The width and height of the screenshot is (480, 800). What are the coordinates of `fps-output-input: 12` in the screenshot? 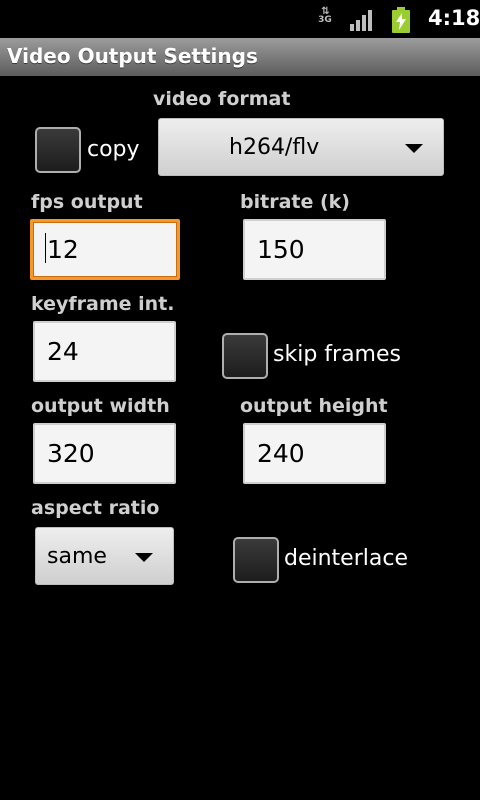 It's located at (105, 249).